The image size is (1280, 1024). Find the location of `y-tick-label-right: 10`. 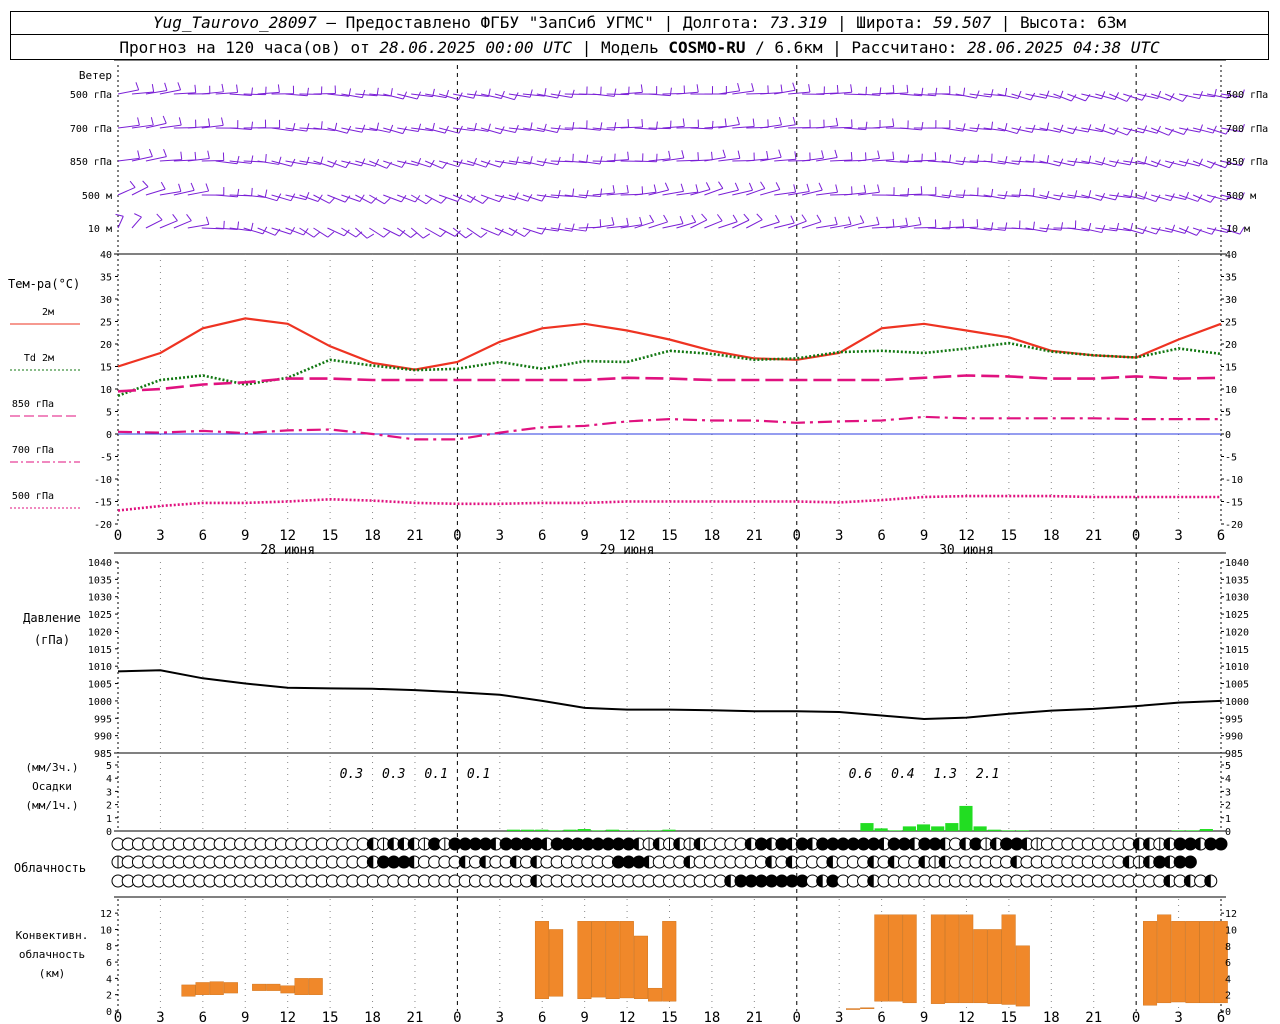

y-tick-label-right: 10 is located at coordinates (1231, 390).